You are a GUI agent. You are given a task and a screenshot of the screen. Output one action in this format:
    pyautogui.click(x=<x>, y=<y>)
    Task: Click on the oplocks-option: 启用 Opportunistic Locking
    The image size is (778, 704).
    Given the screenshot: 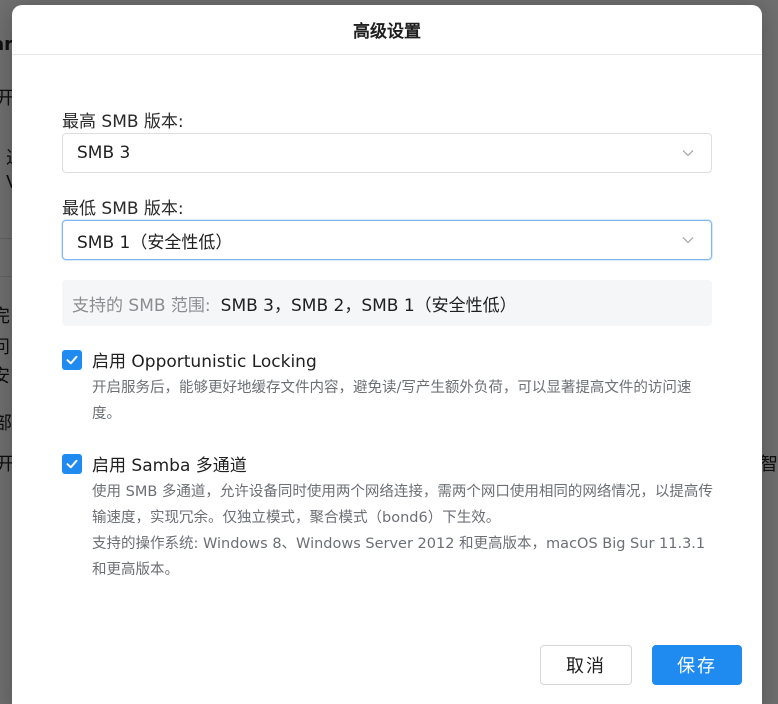 What is the action you would take?
    pyautogui.click(x=189, y=359)
    